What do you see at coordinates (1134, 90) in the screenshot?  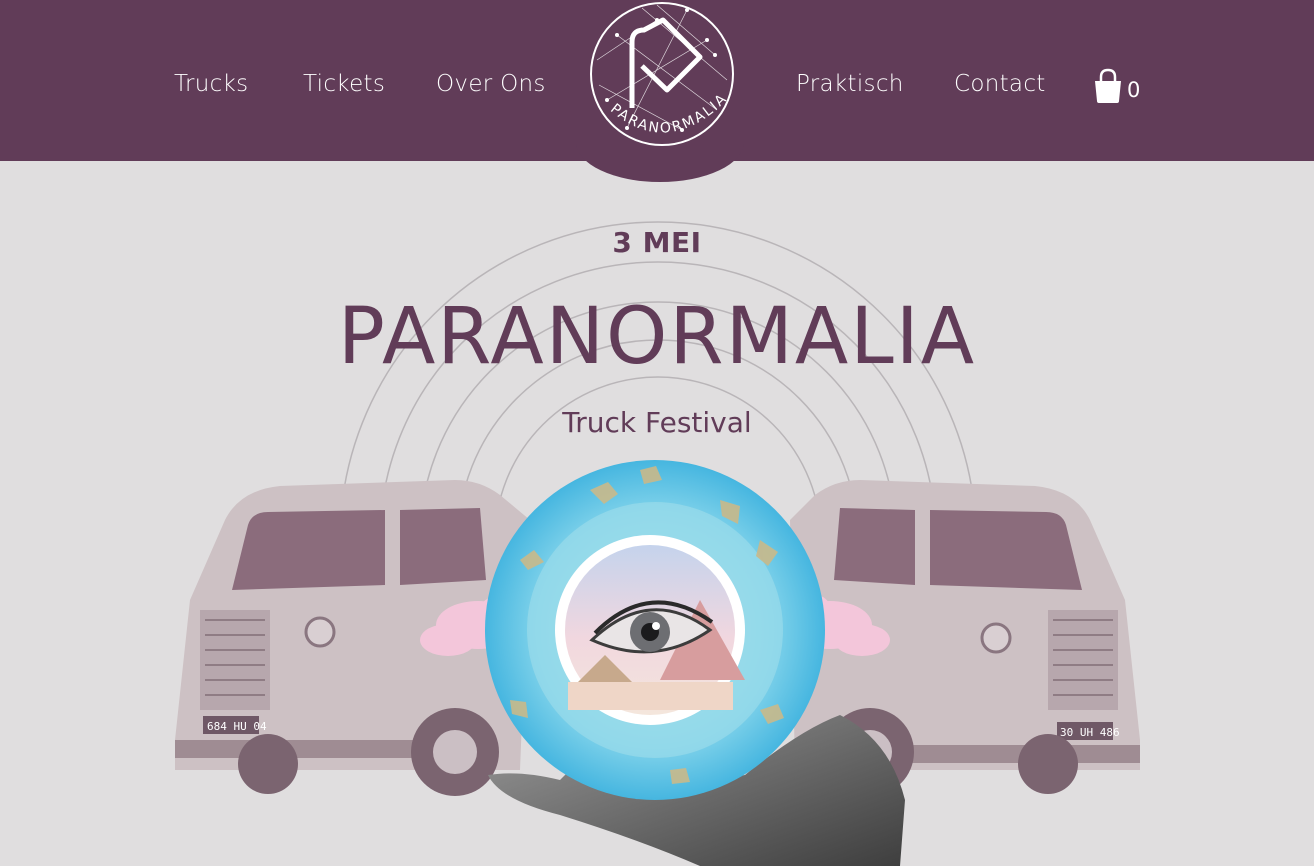 I see `cart-count: 0` at bounding box center [1134, 90].